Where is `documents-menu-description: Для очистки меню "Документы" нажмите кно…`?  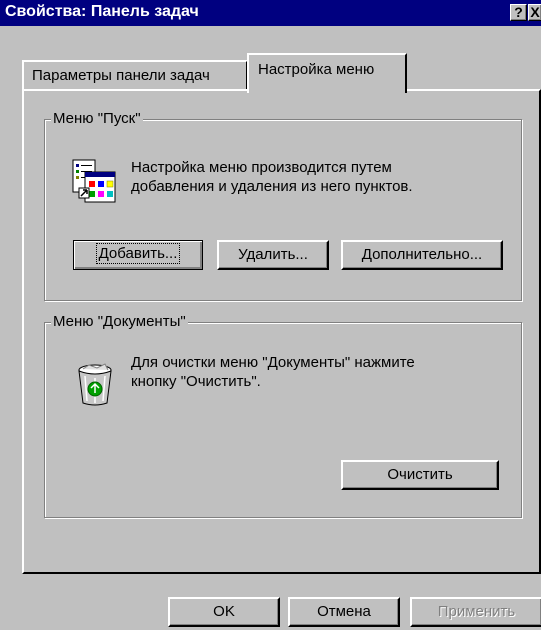
documents-menu-description: Для очистки меню "Документы" нажмите кно… is located at coordinates (273, 372).